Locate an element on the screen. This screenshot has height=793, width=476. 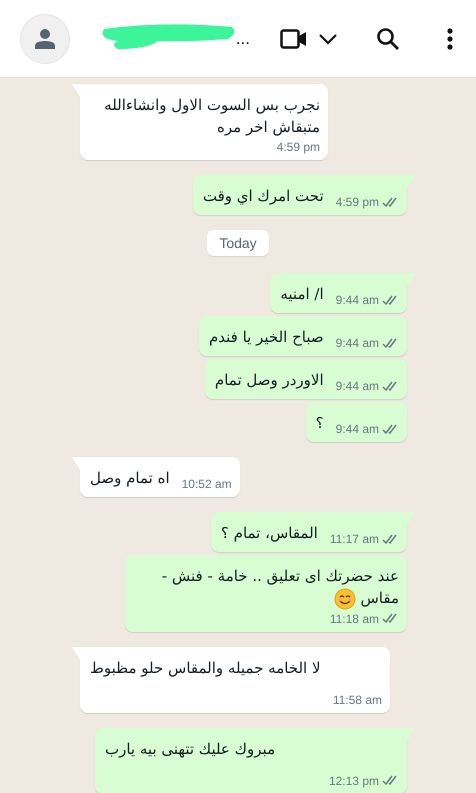
message-text: الاوردر وصل تمام is located at coordinates (269, 380).